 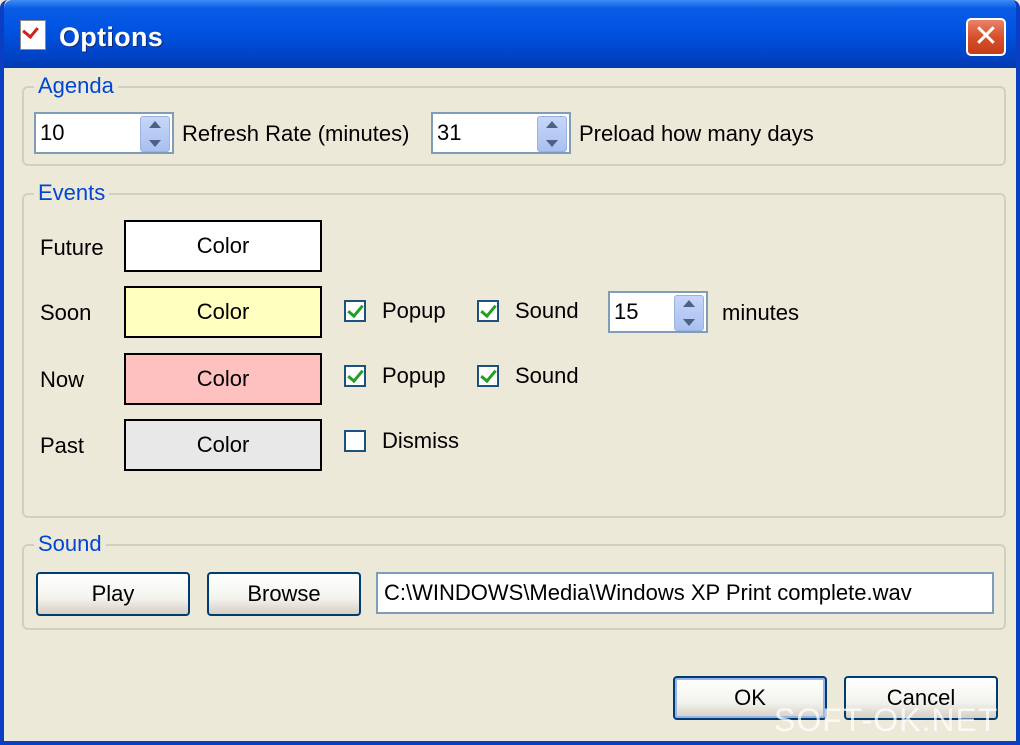 I want to click on soon-popup-label: Popup, so click(x=414, y=311).